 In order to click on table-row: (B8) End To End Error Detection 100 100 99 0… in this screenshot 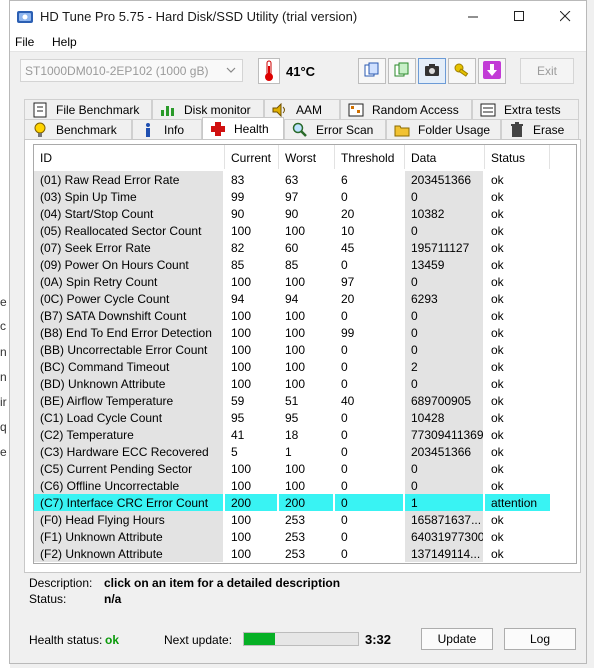, I will do `click(305, 332)`.